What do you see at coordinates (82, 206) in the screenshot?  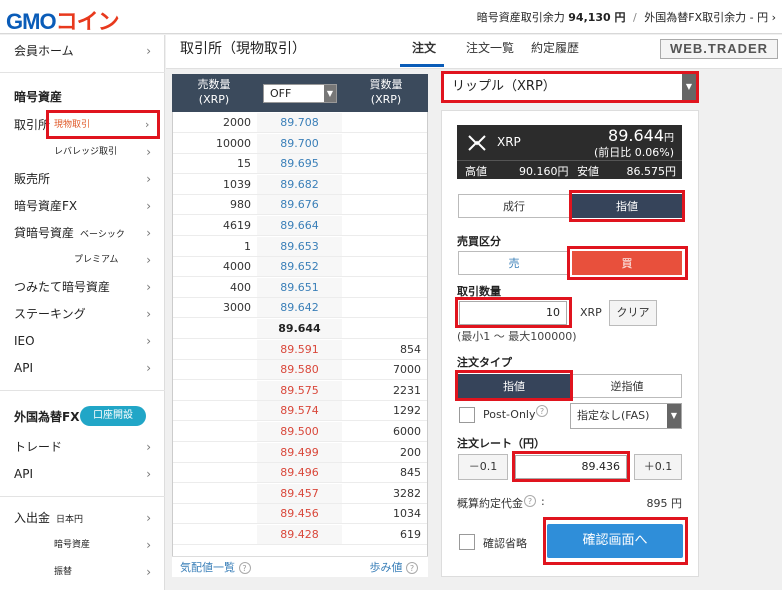 I see `sidebar-item-crypto-fx: 暗号資産FX ›` at bounding box center [82, 206].